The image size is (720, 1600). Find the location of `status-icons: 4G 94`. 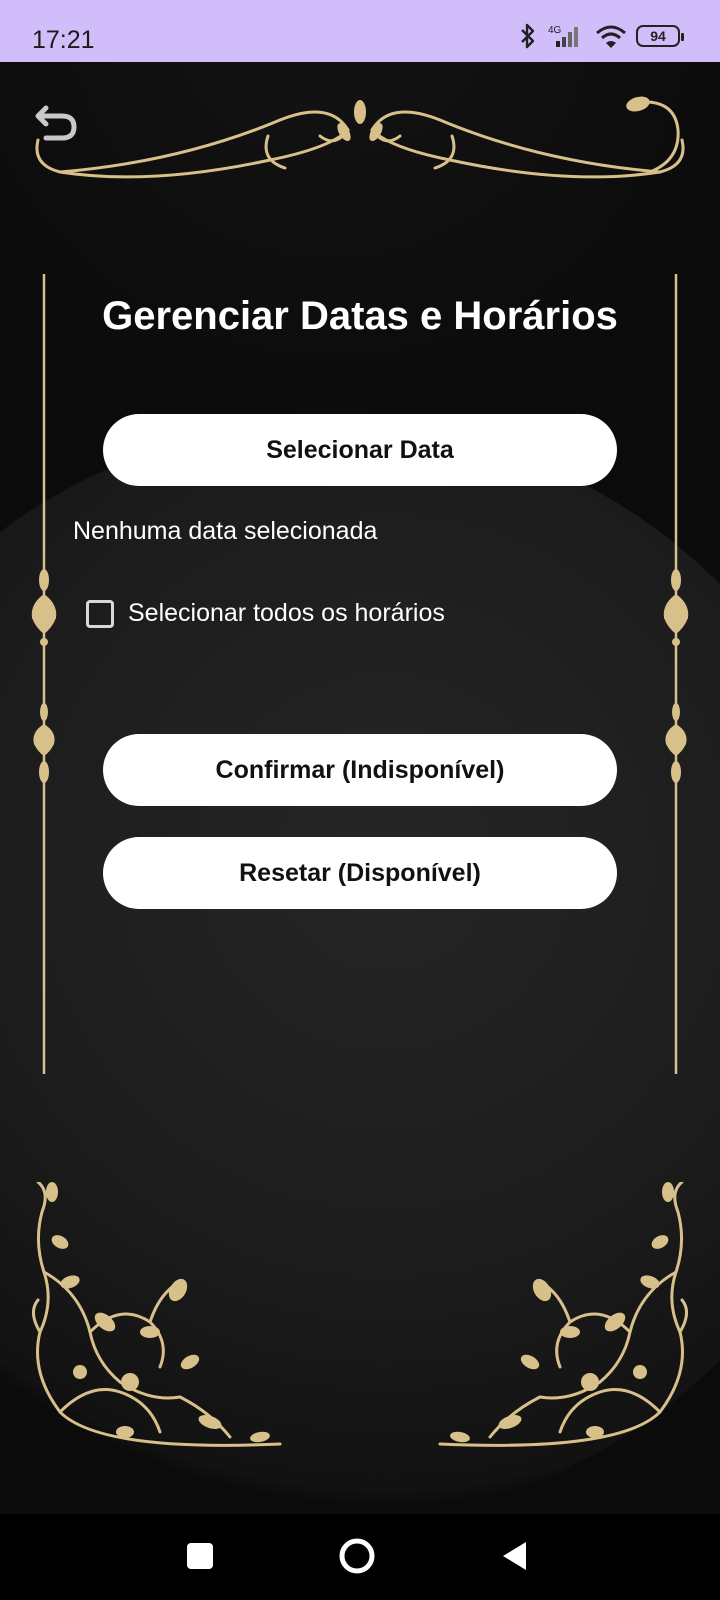

status-icons: 4G 94 is located at coordinates (601, 36).